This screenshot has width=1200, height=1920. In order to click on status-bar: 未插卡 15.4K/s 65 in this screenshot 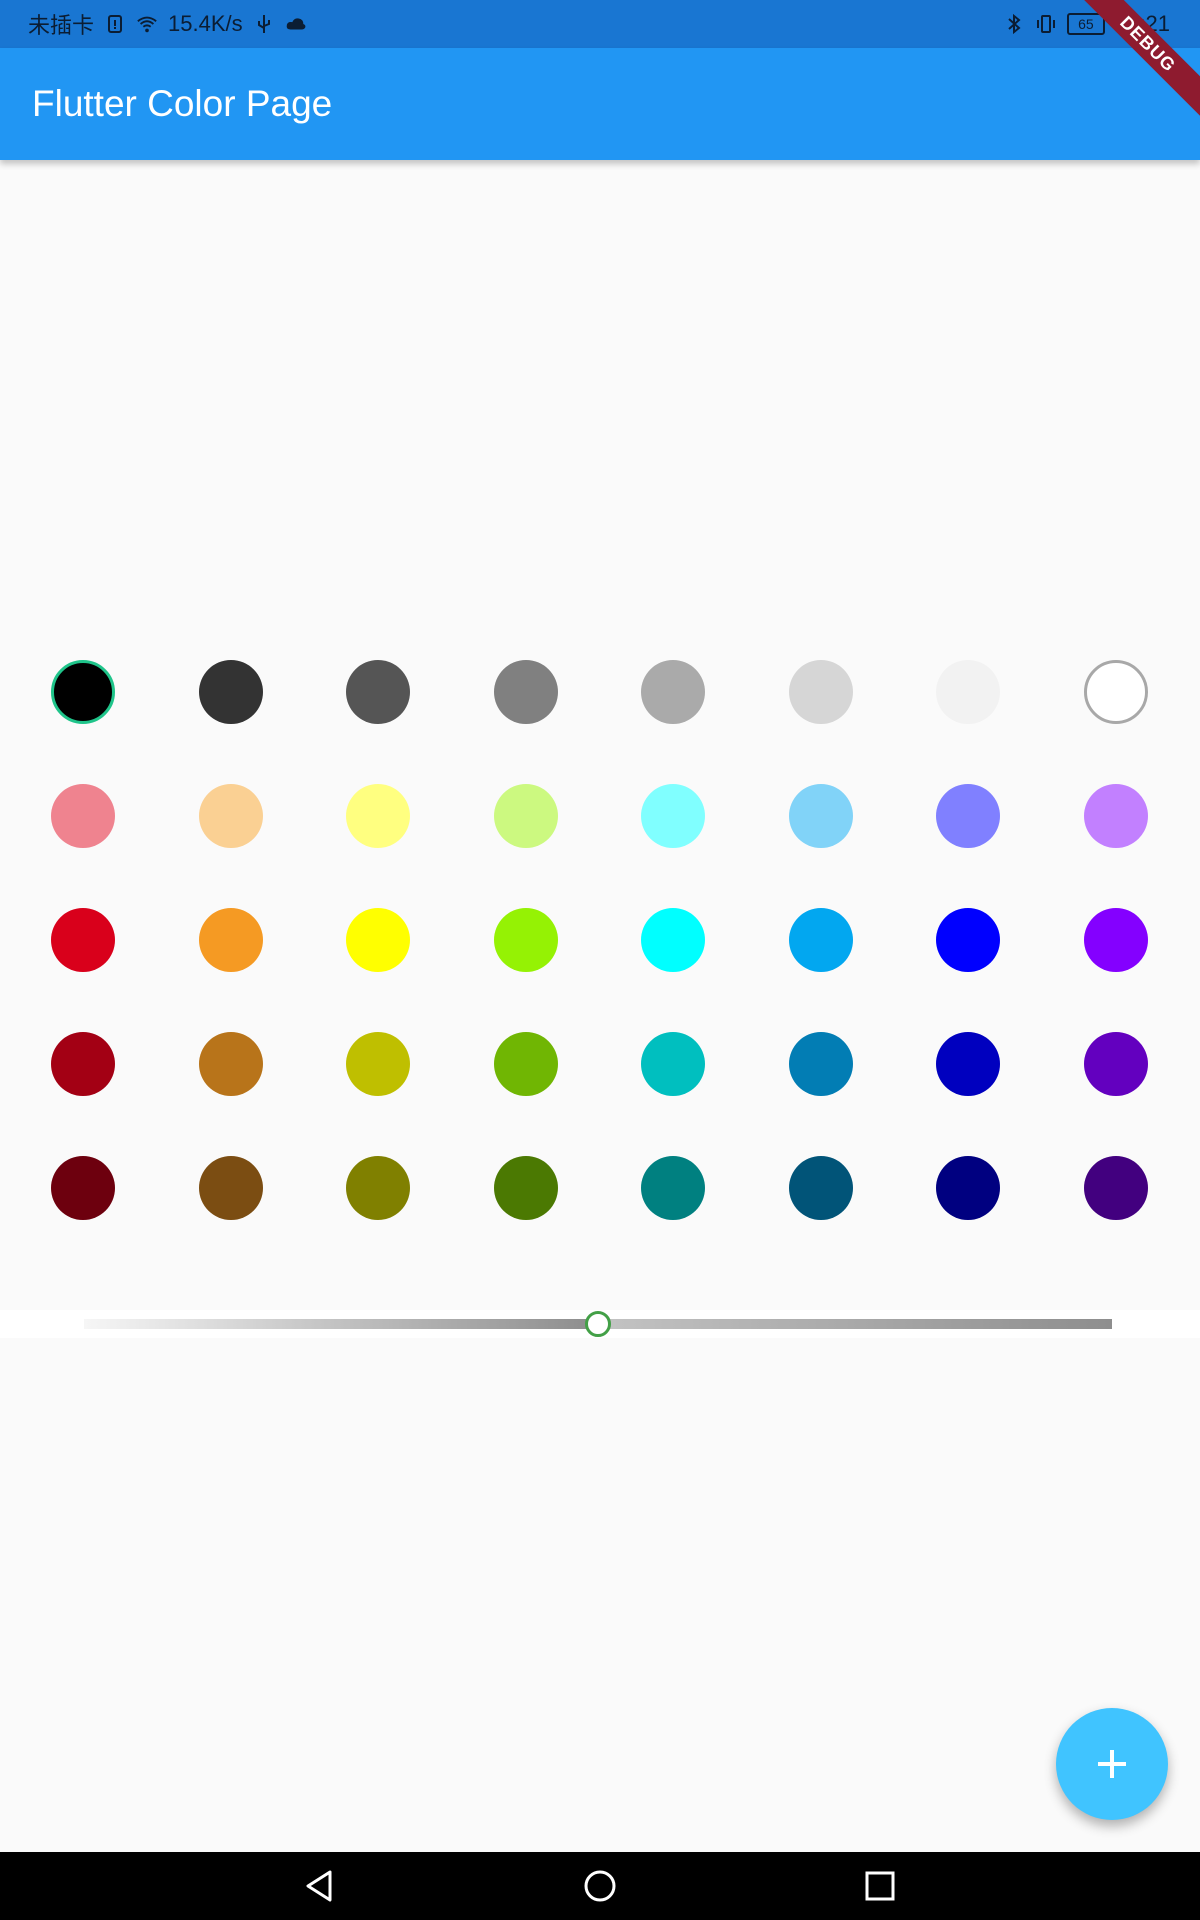, I will do `click(600, 24)`.